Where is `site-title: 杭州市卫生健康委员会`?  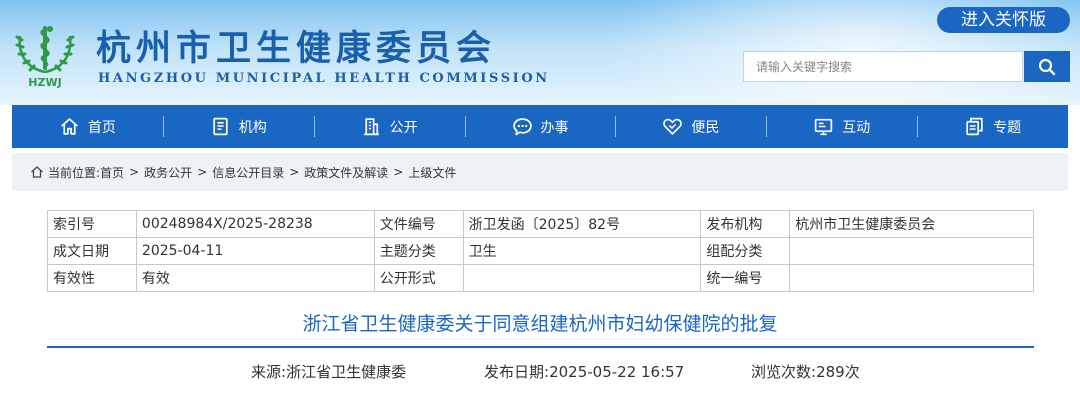 site-title: 杭州市卫生健康委员会 is located at coordinates (296, 45).